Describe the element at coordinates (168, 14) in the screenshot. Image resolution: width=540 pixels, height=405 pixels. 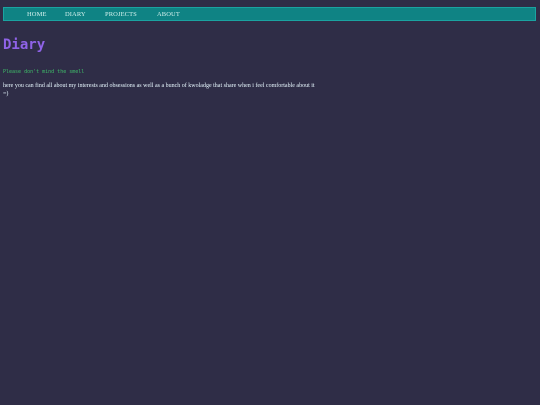
I see `nav-link-about: ABOUT` at that location.